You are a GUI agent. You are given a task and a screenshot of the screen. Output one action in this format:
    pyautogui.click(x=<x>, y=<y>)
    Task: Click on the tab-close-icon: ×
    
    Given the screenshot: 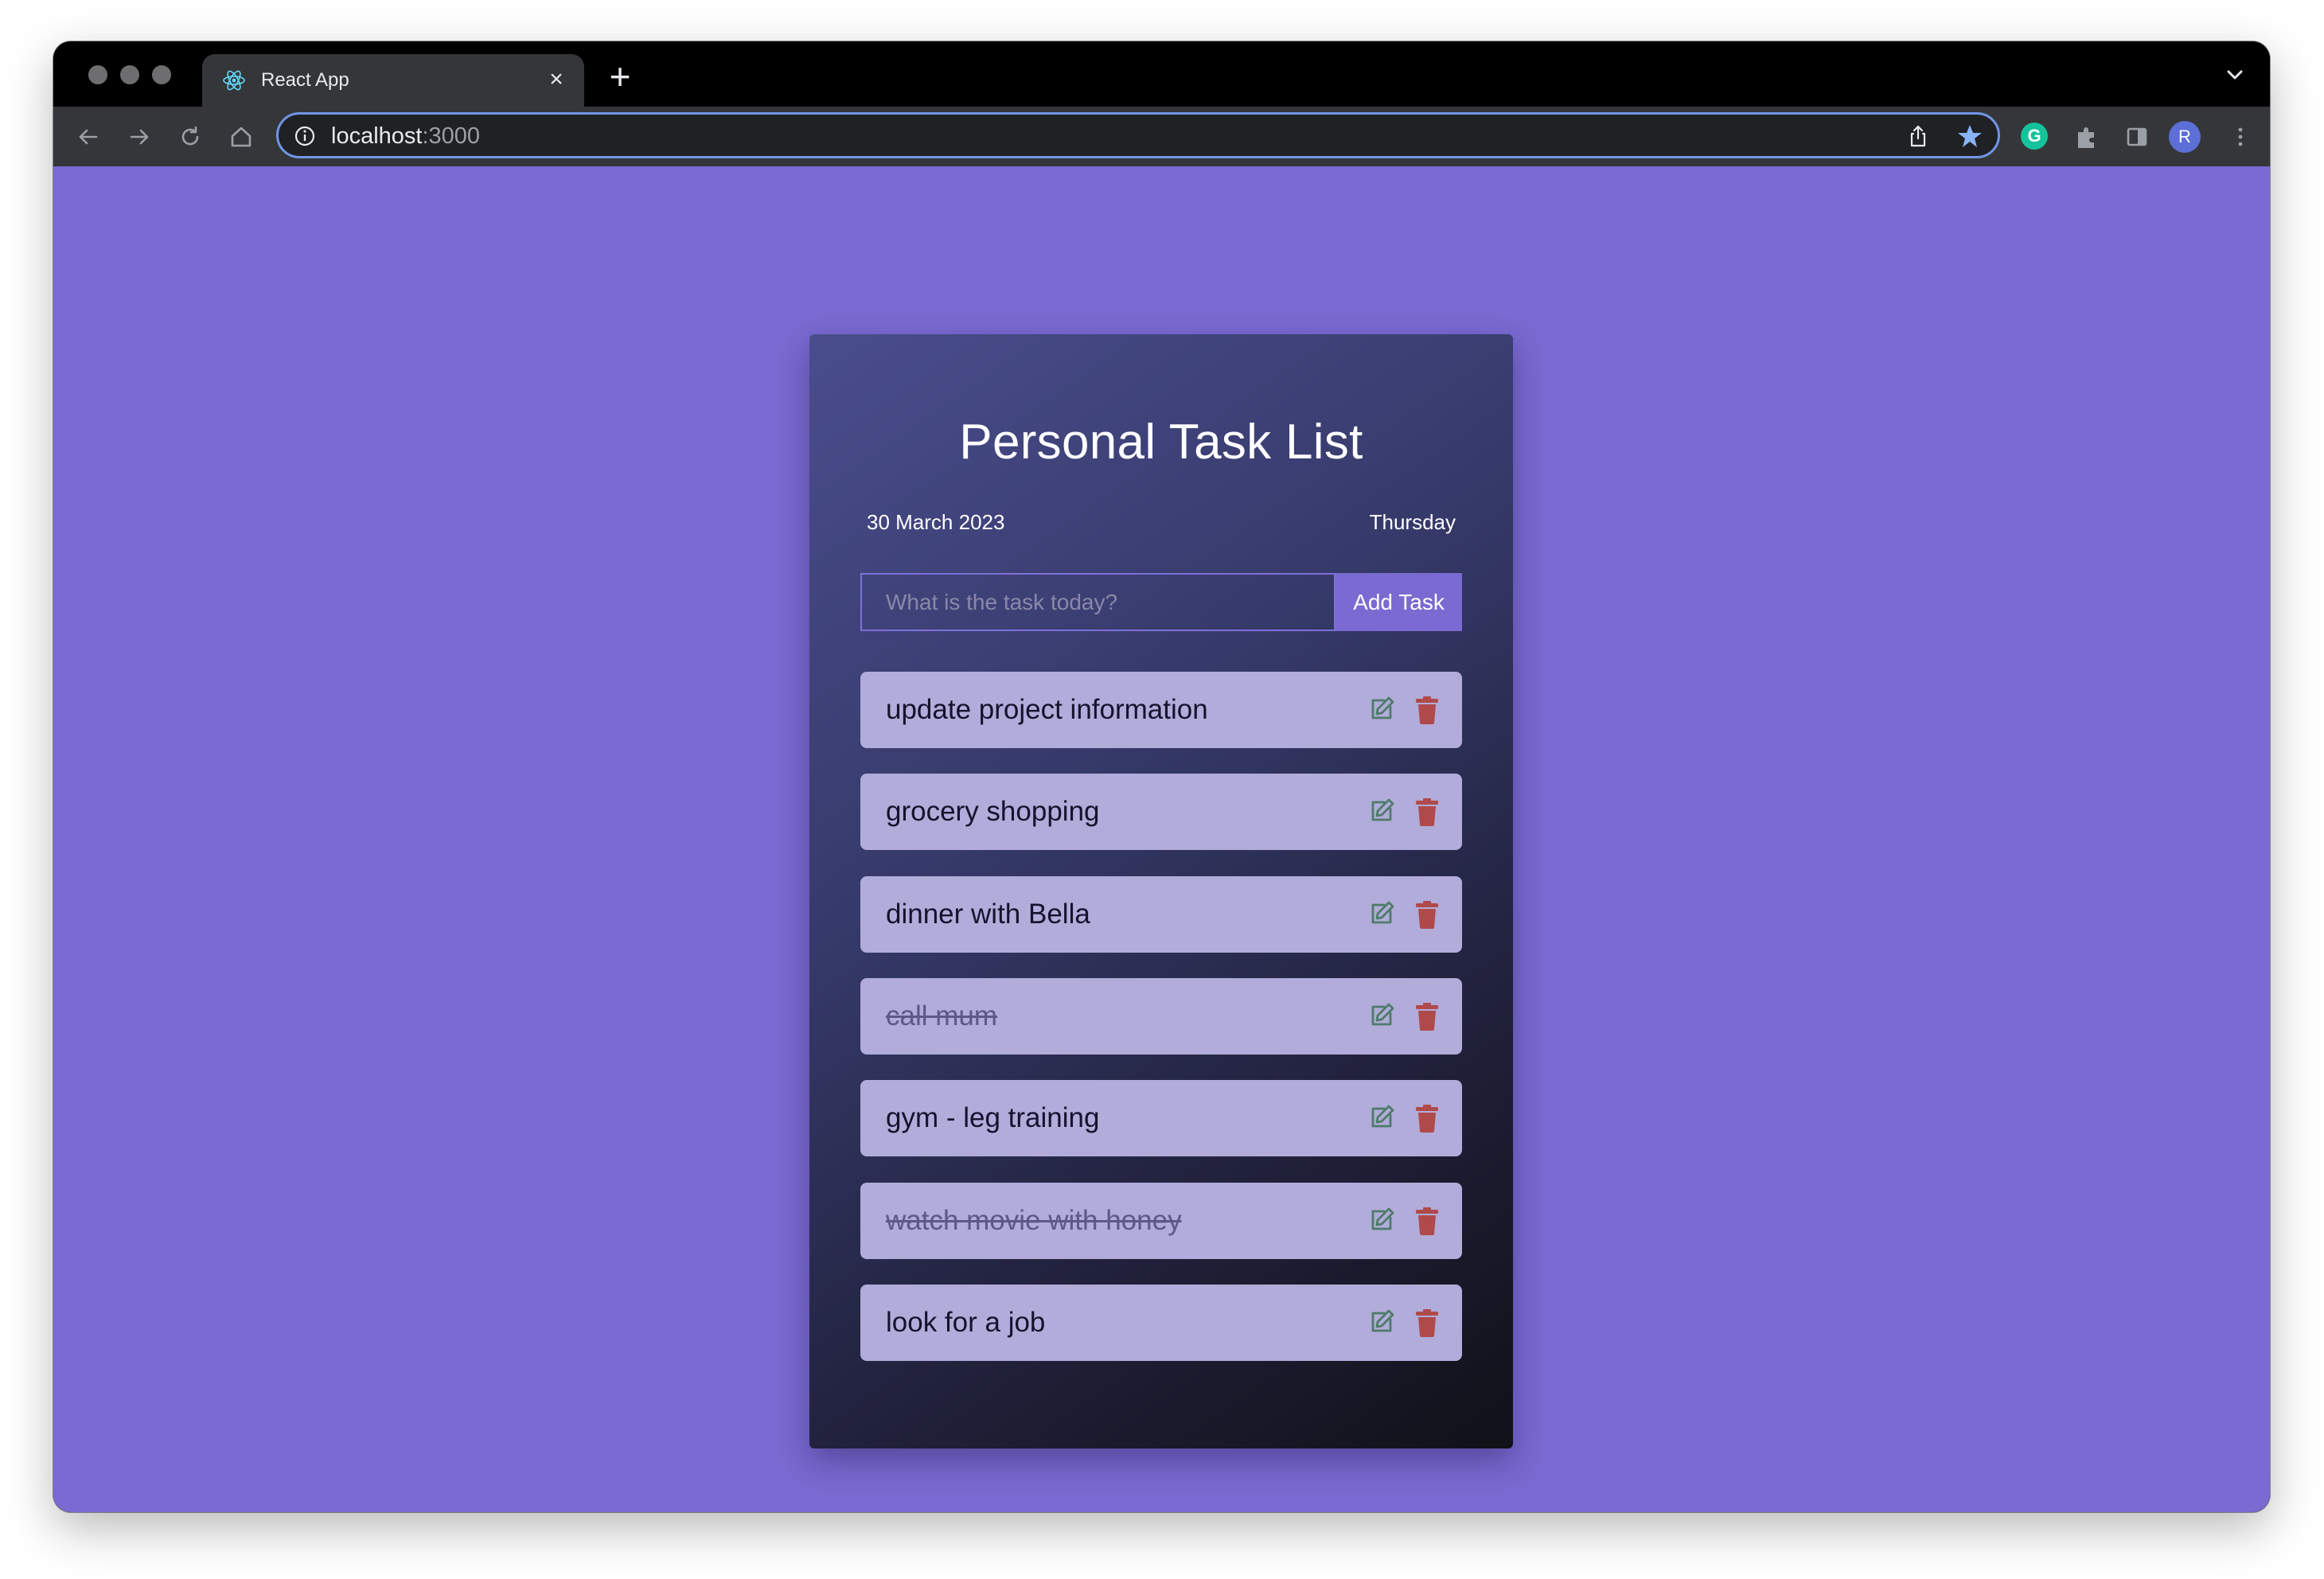 What is the action you would take?
    pyautogui.click(x=556, y=79)
    